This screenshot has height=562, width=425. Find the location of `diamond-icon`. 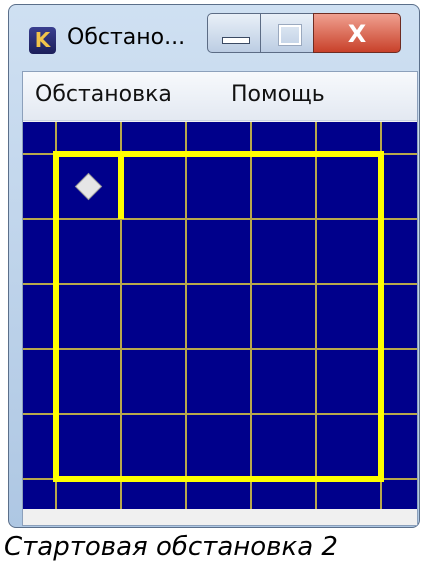

diamond-icon is located at coordinates (88, 186).